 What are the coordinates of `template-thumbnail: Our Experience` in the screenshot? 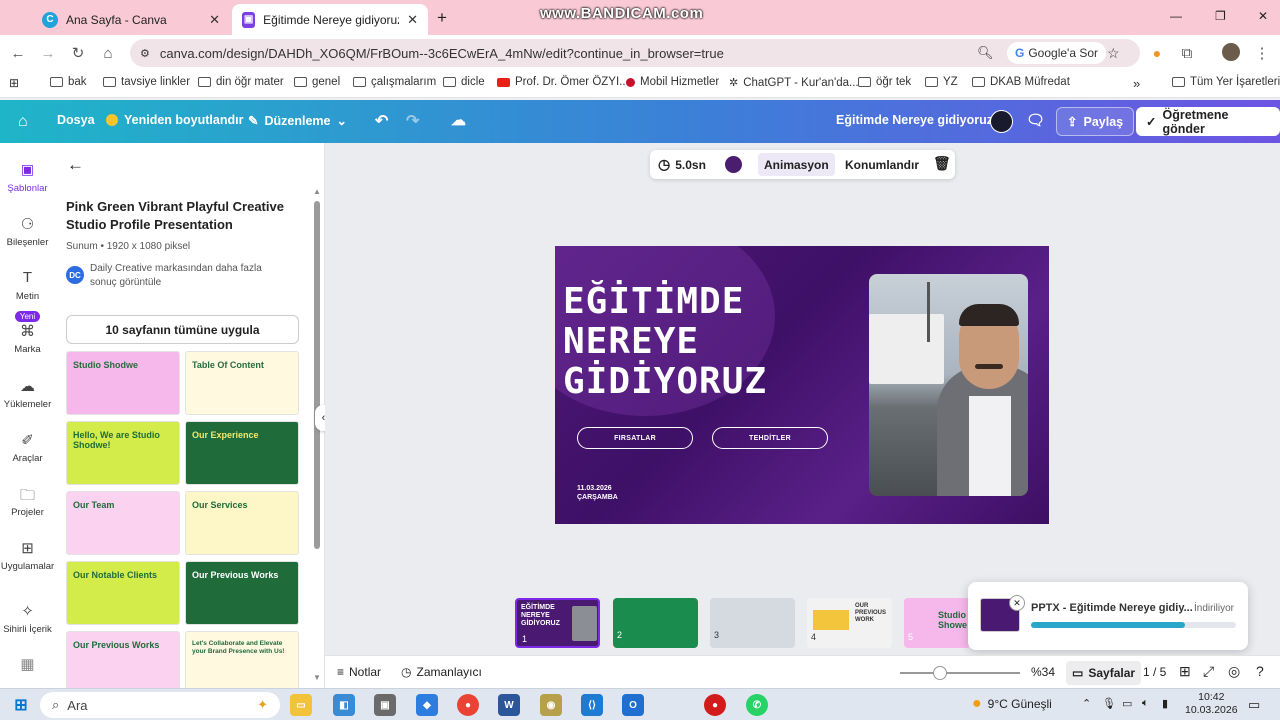 It's located at (242, 453).